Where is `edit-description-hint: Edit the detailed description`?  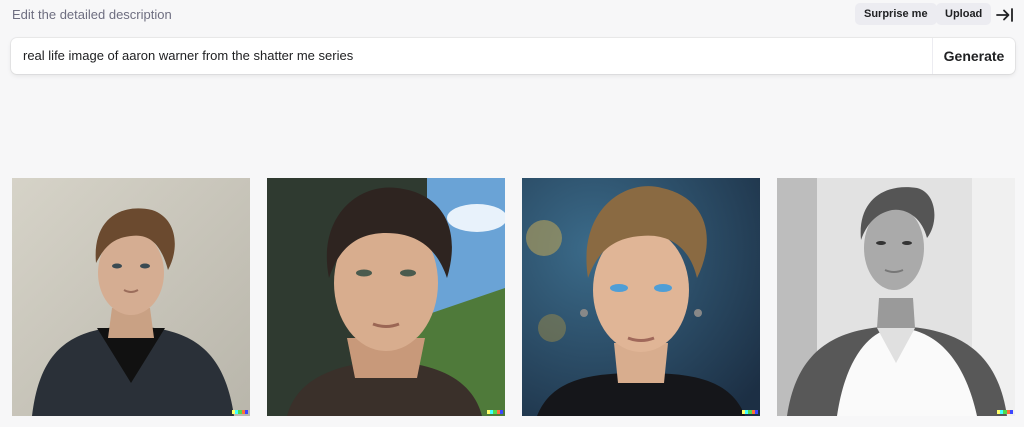
edit-description-hint: Edit the detailed description is located at coordinates (92, 14).